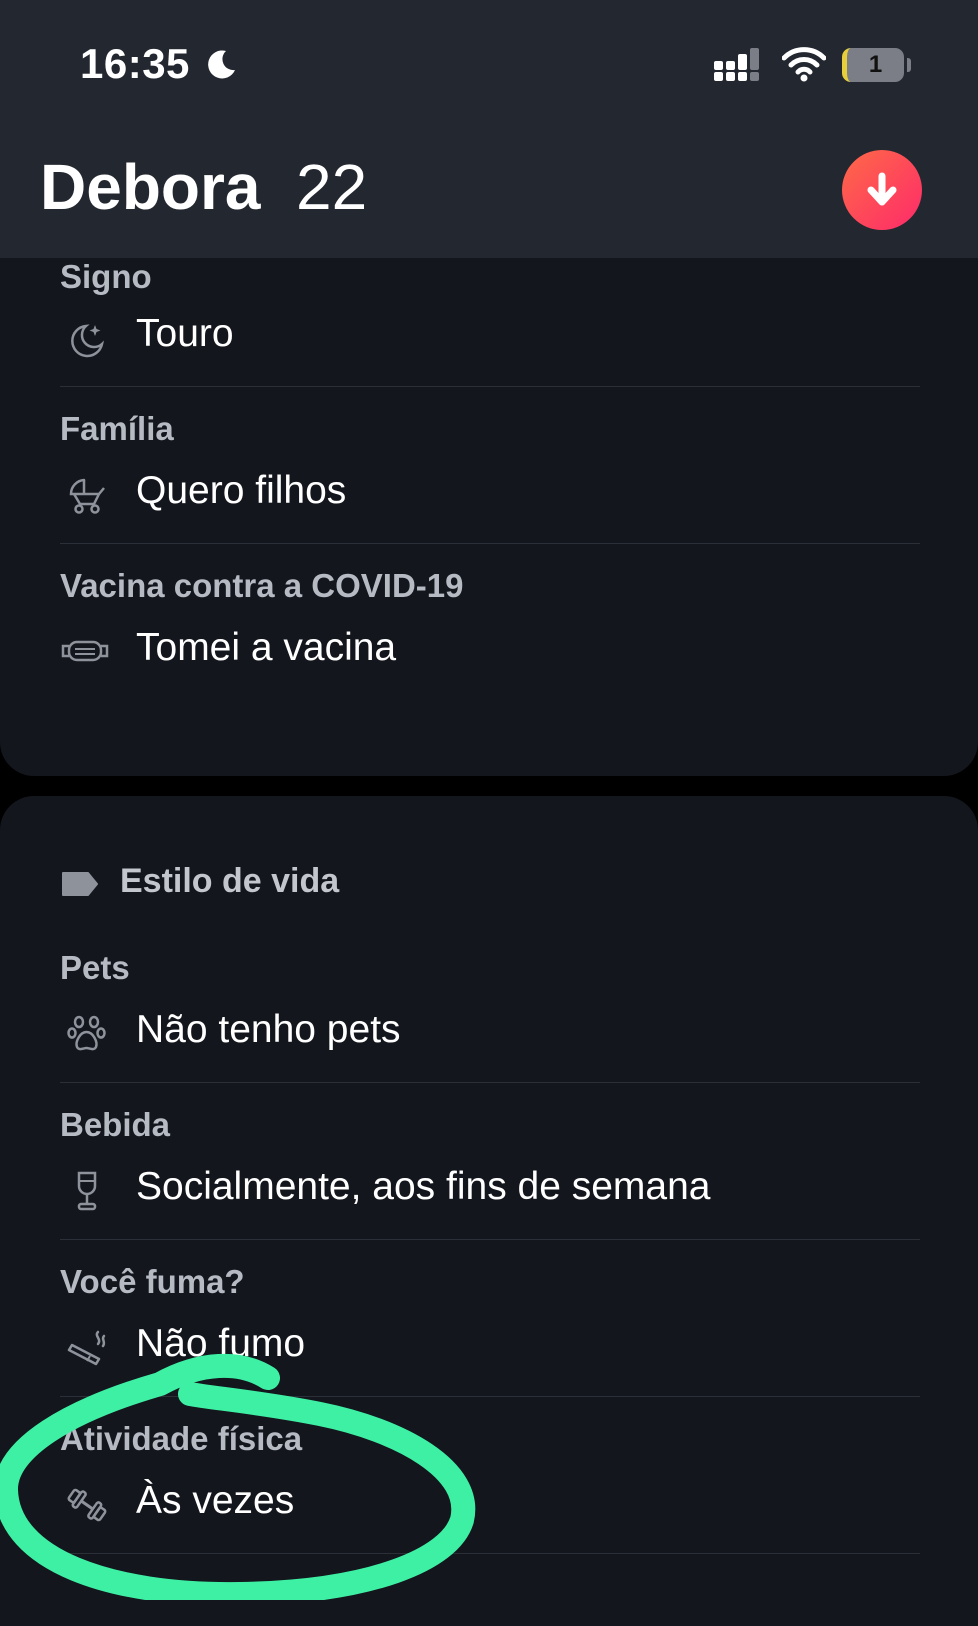 Image resolution: width=978 pixels, height=1626 pixels. Describe the element at coordinates (266, 647) in the screenshot. I see `basics-value-vacina: Tomei a vacina` at that location.